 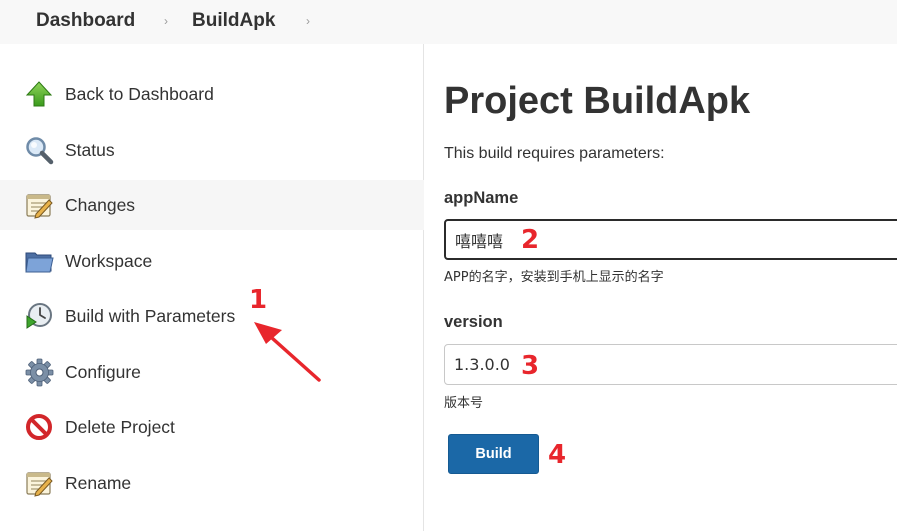 What do you see at coordinates (100, 205) in the screenshot?
I see `sidebar-item-label: Changes` at bounding box center [100, 205].